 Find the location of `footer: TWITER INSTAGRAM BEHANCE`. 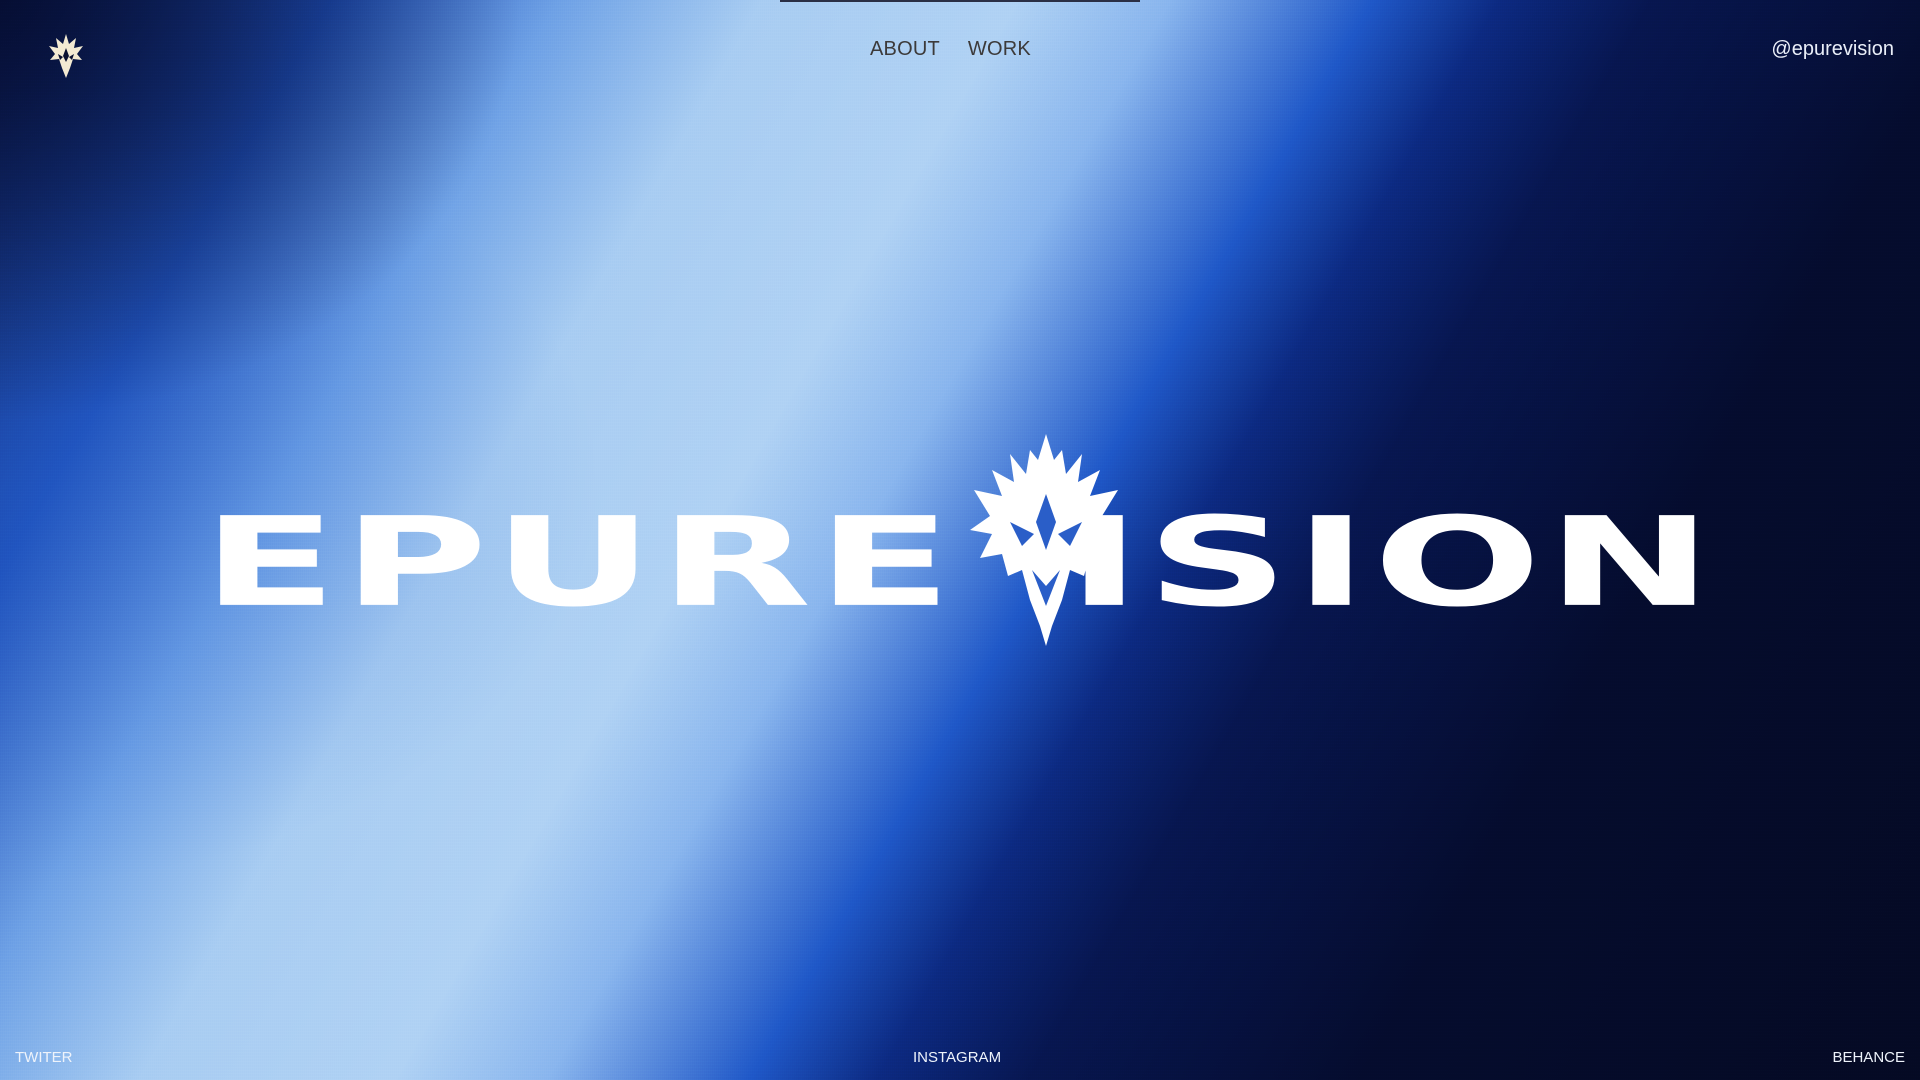

footer: TWITER INSTAGRAM BEHANCE is located at coordinates (960, 1056).